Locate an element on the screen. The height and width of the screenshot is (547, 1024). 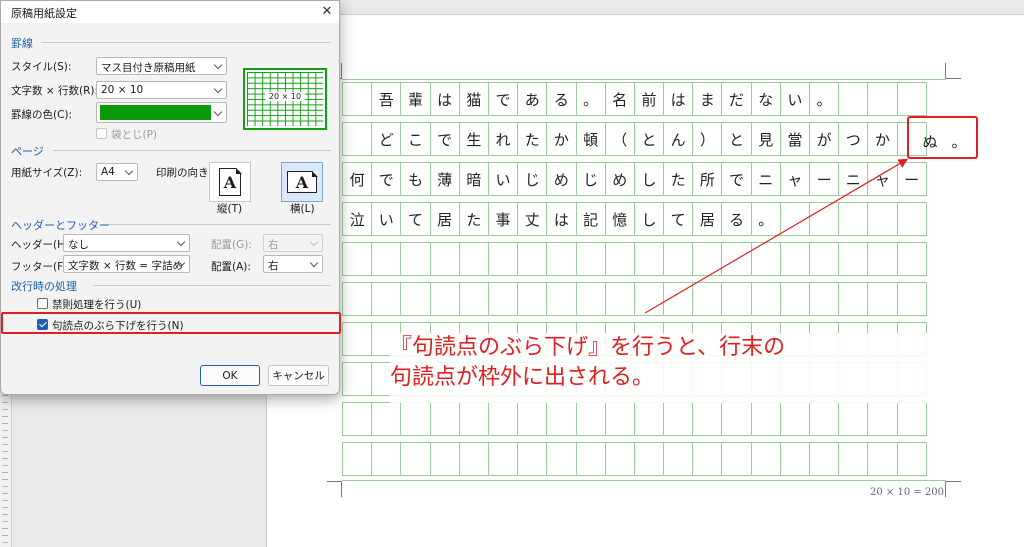
footer-align-select: 右 is located at coordinates (293, 264).